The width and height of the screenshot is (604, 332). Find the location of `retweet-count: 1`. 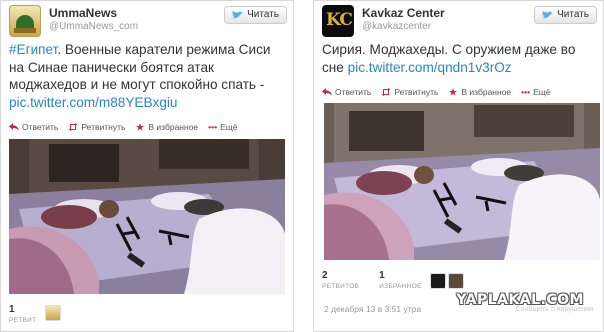

retweet-count: 1 is located at coordinates (12, 309).